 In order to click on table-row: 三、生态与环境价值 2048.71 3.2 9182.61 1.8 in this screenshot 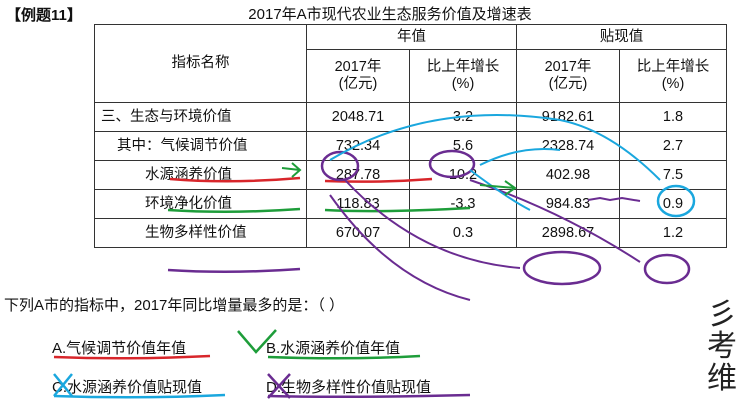, I will do `click(410, 117)`.